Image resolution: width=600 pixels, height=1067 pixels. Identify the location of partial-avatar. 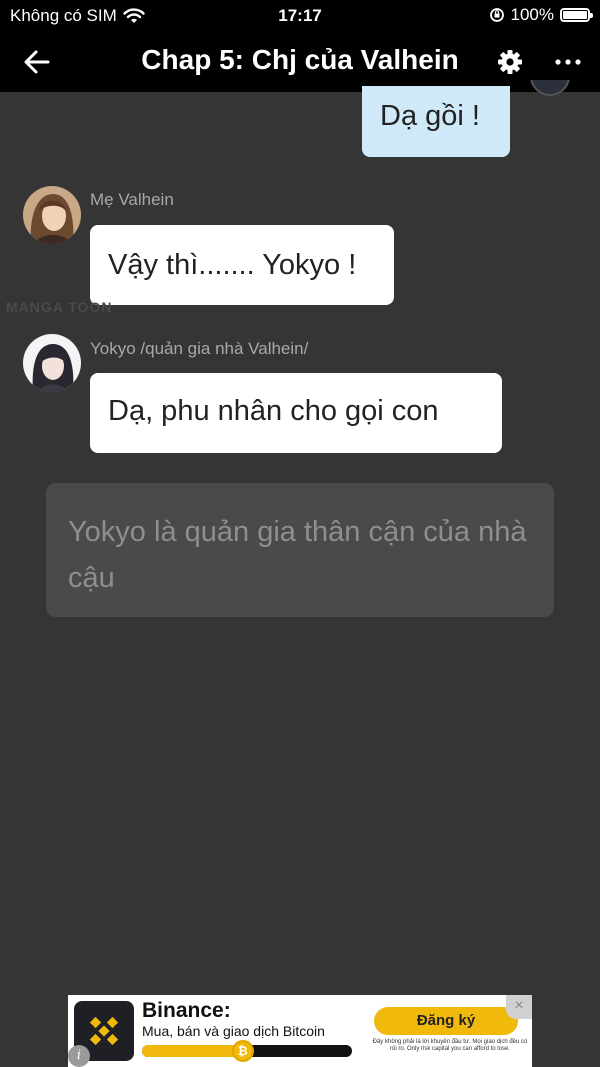
(550, 88).